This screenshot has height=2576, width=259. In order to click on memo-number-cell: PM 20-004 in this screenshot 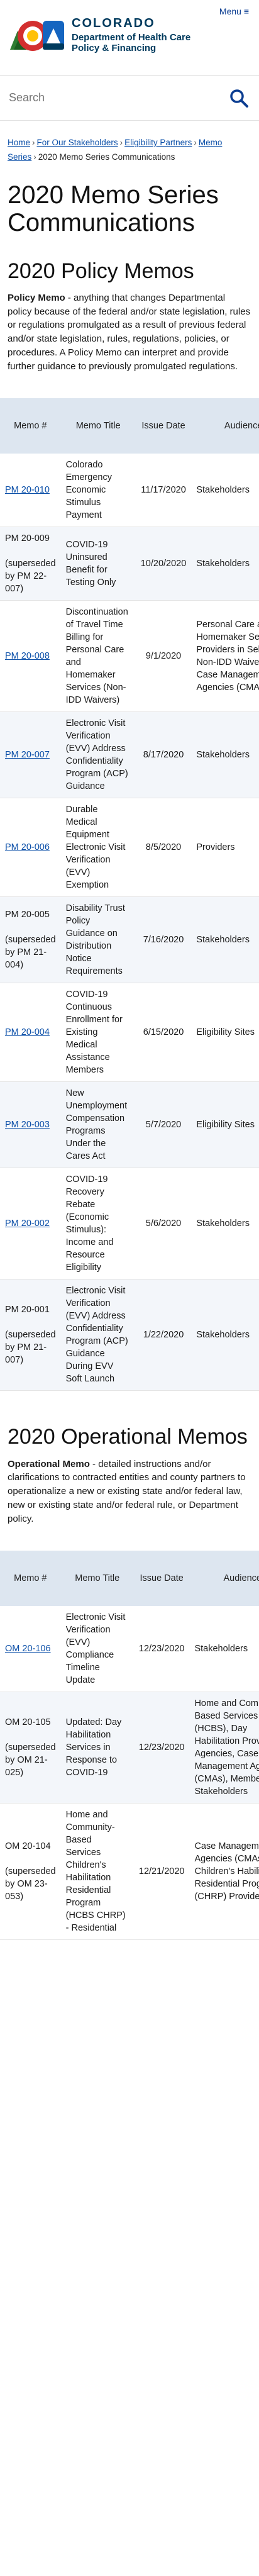, I will do `click(30, 1033)`.